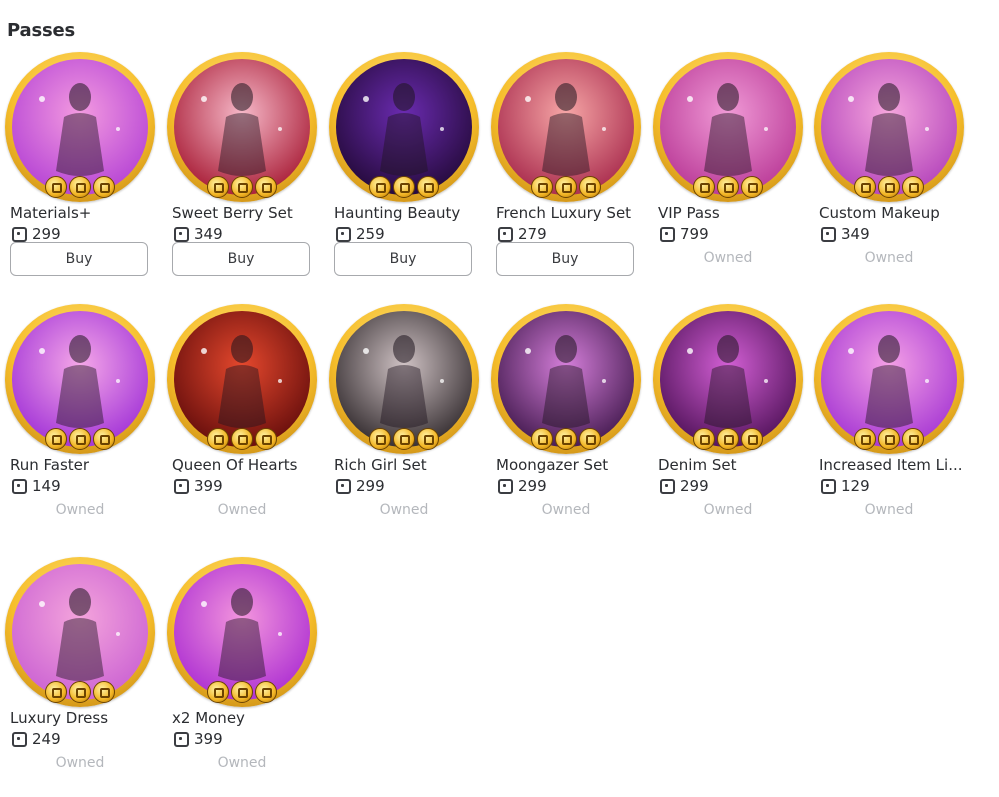 This screenshot has width=999, height=797. What do you see at coordinates (370, 234) in the screenshot?
I see `price-amount: 259` at bounding box center [370, 234].